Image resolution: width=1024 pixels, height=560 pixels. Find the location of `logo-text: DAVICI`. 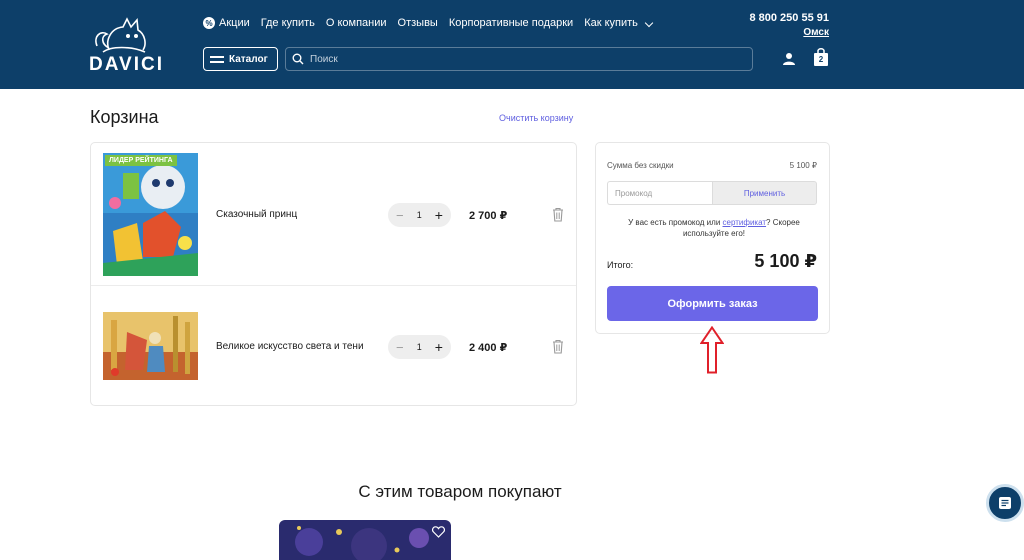

logo-text: DAVICI is located at coordinates (126, 64).